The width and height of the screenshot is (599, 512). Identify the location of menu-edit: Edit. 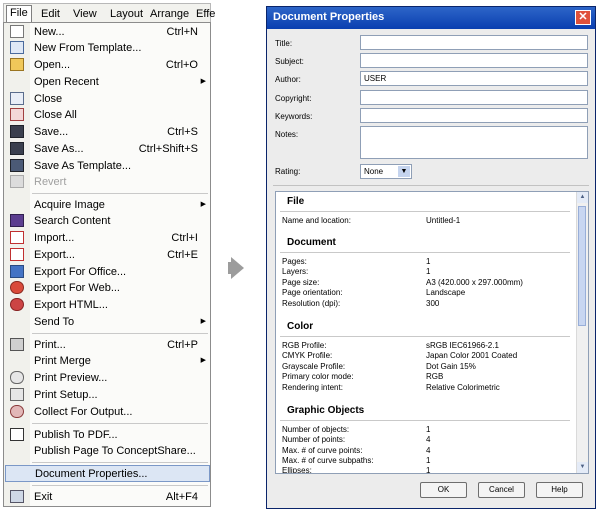
(50, 14).